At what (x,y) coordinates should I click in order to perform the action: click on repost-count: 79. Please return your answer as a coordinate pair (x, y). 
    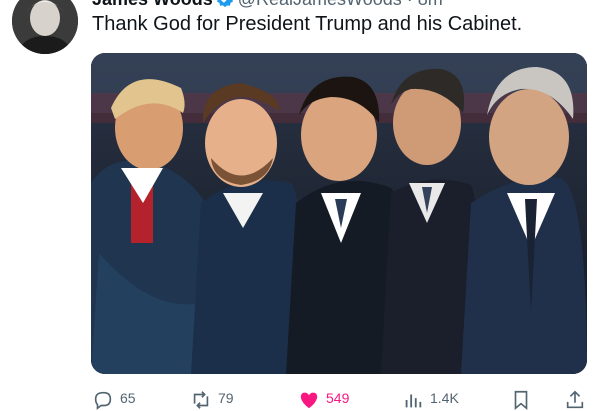
    Looking at the image, I should click on (226, 398).